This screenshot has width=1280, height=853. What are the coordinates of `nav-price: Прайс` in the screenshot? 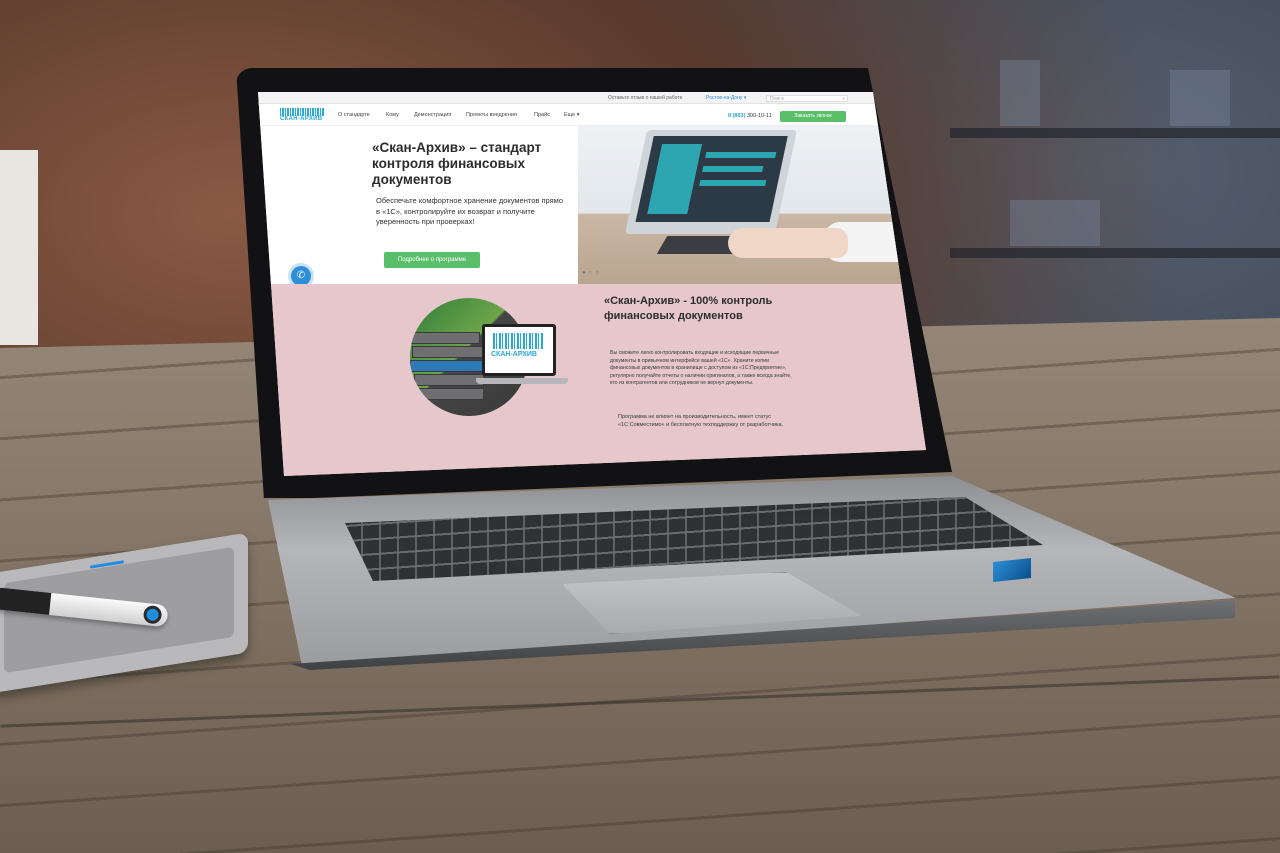 It's located at (542, 115).